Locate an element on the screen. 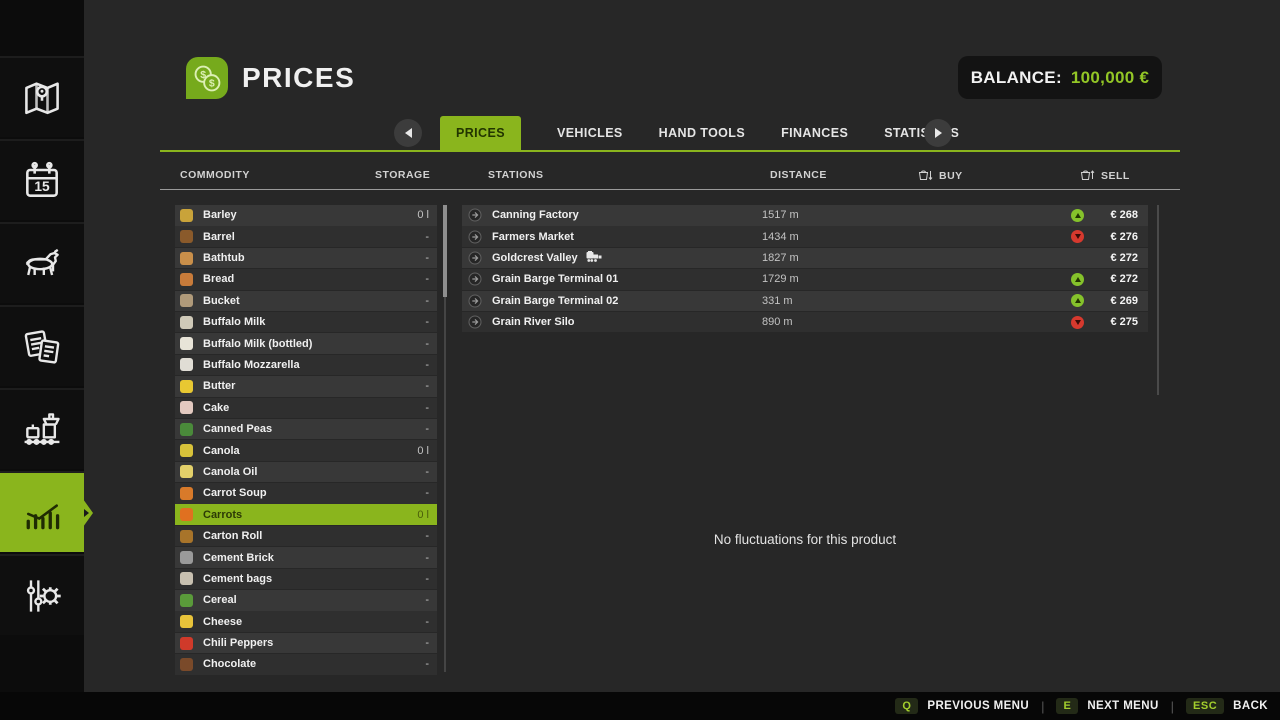 This screenshot has height=720, width=1280. settings-icon is located at coordinates (43, 595).